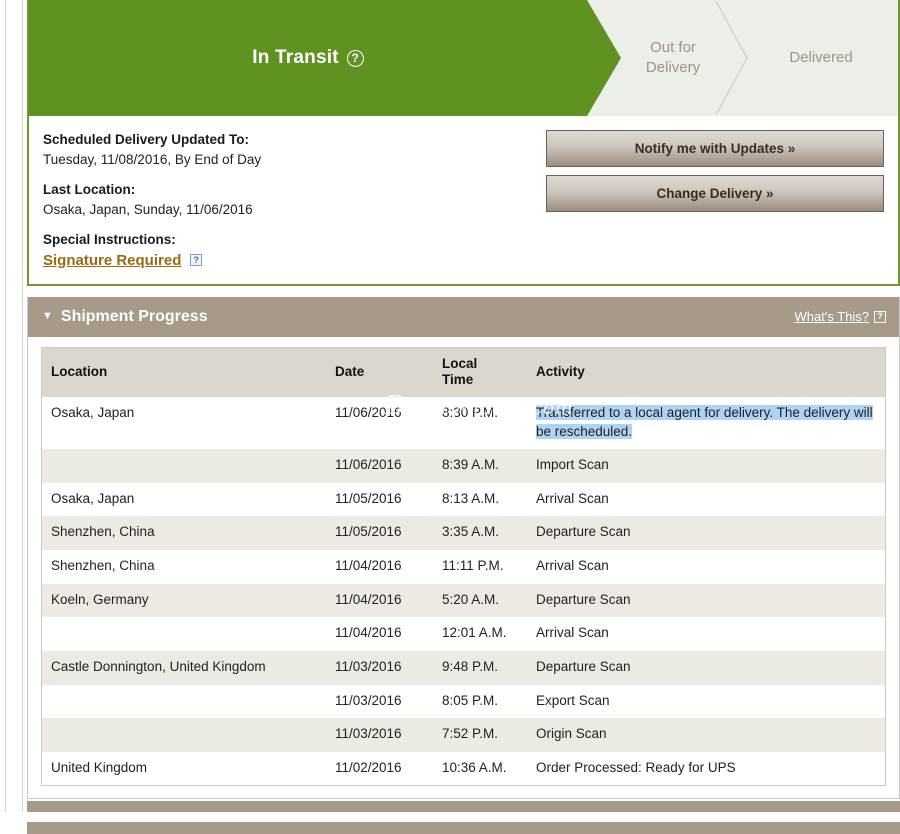 The height and width of the screenshot is (834, 900). I want to click on status-step-delivered-label: Delivered, so click(821, 58).